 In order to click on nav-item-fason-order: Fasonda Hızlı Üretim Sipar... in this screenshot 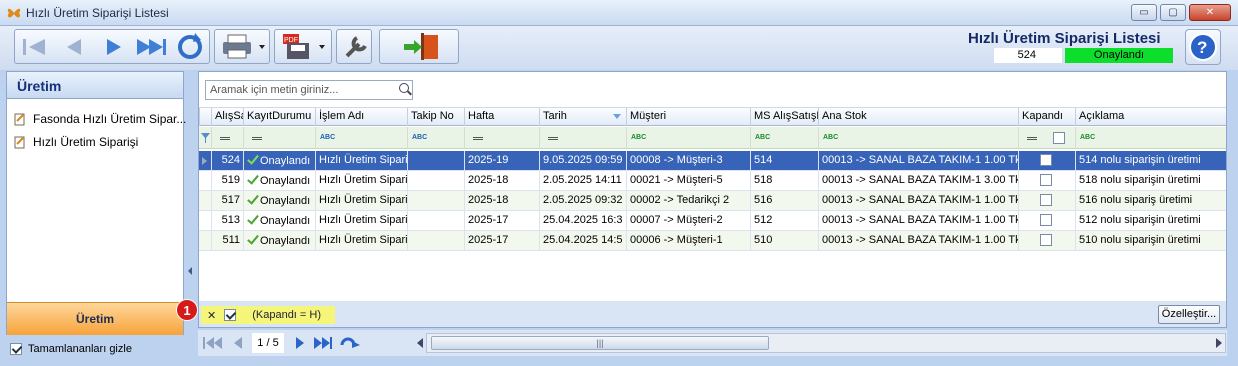, I will do `click(99, 119)`.